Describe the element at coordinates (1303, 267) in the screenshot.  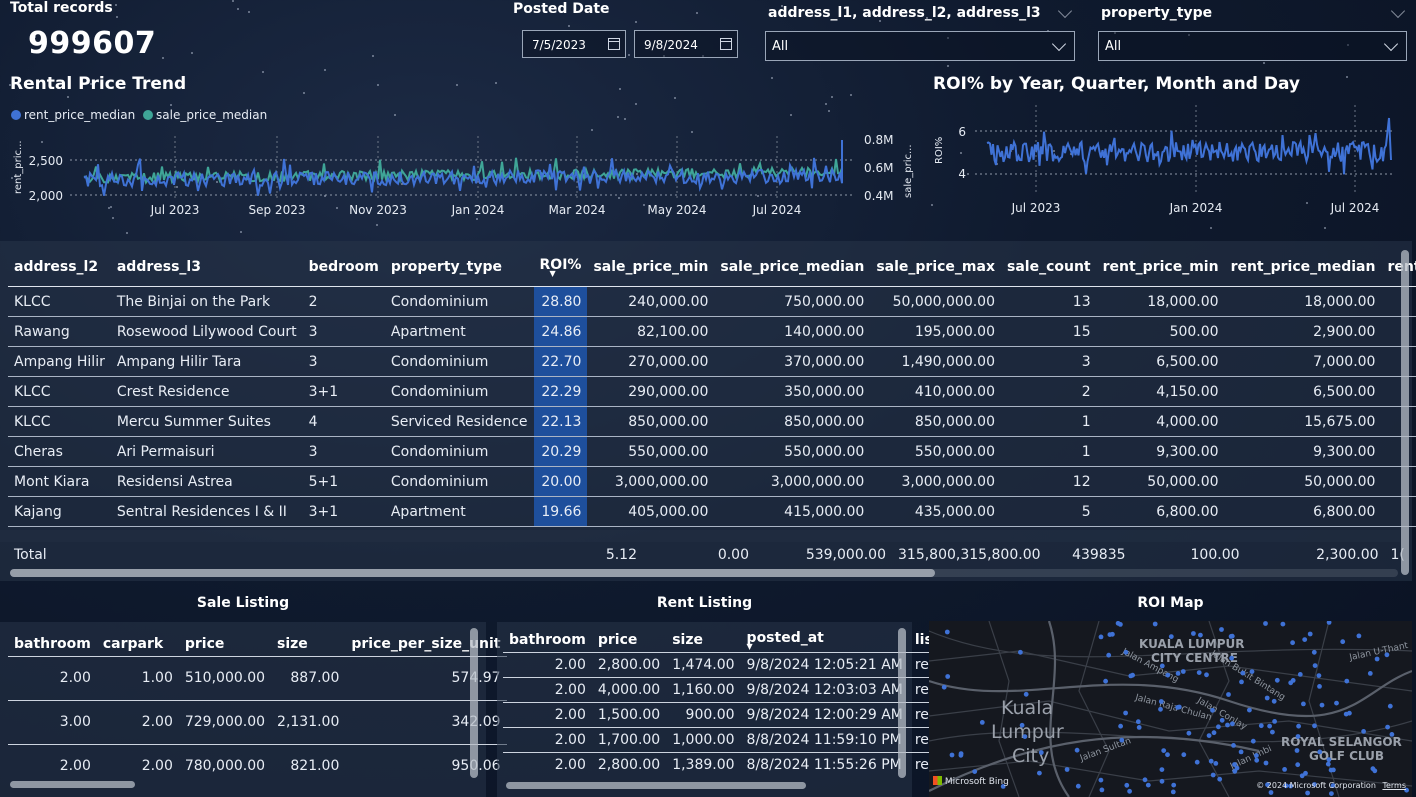
I see `column-header: rent_price_median` at that location.